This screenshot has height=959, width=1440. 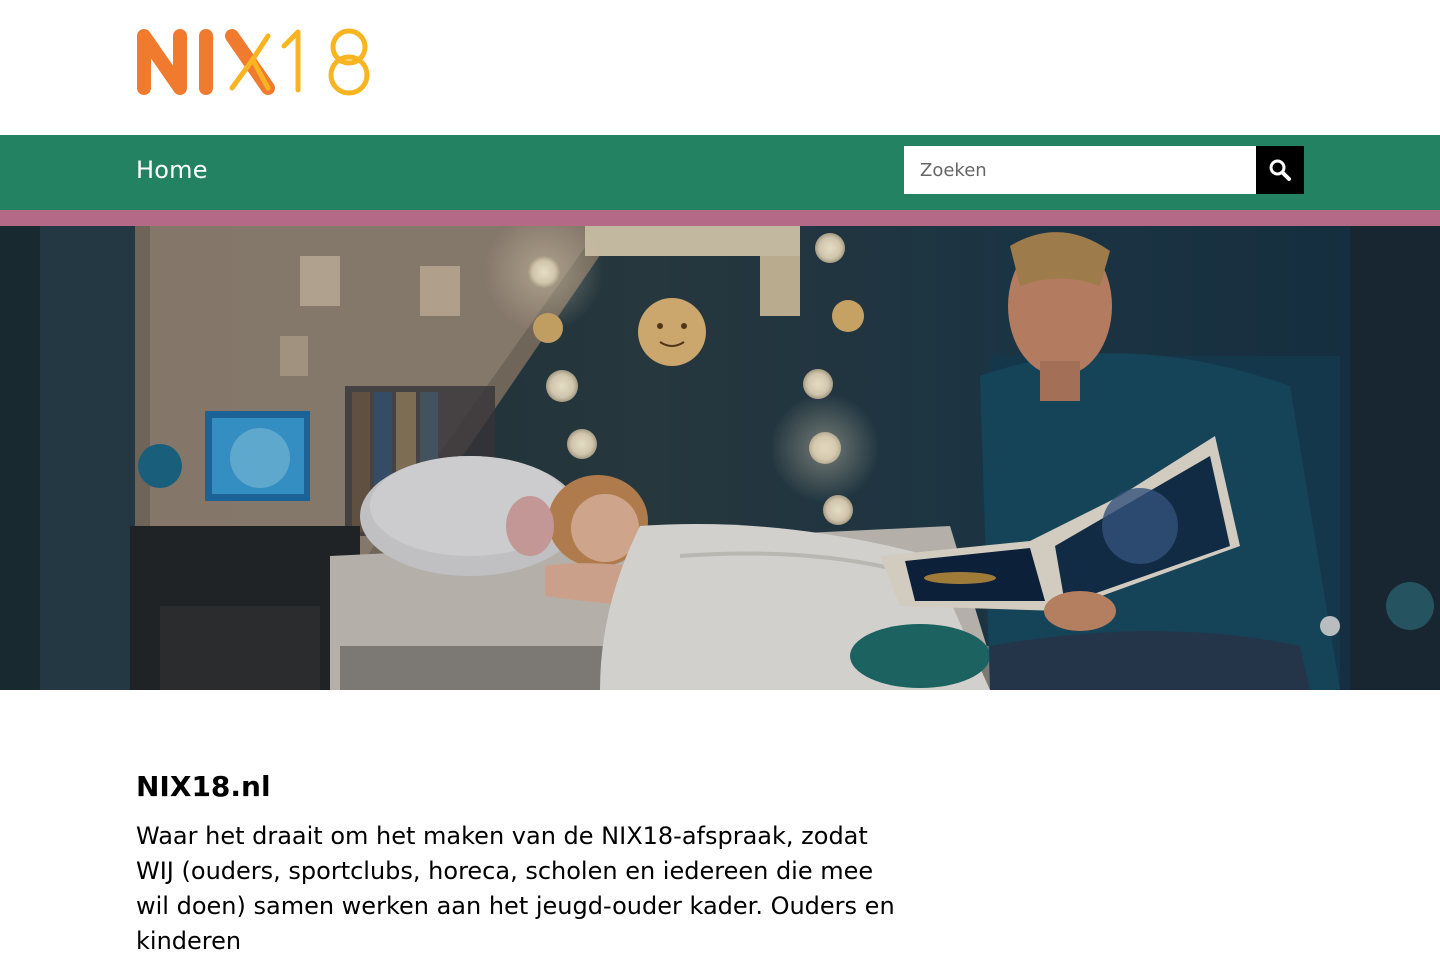 I want to click on search-input, so click(x=1080, y=170).